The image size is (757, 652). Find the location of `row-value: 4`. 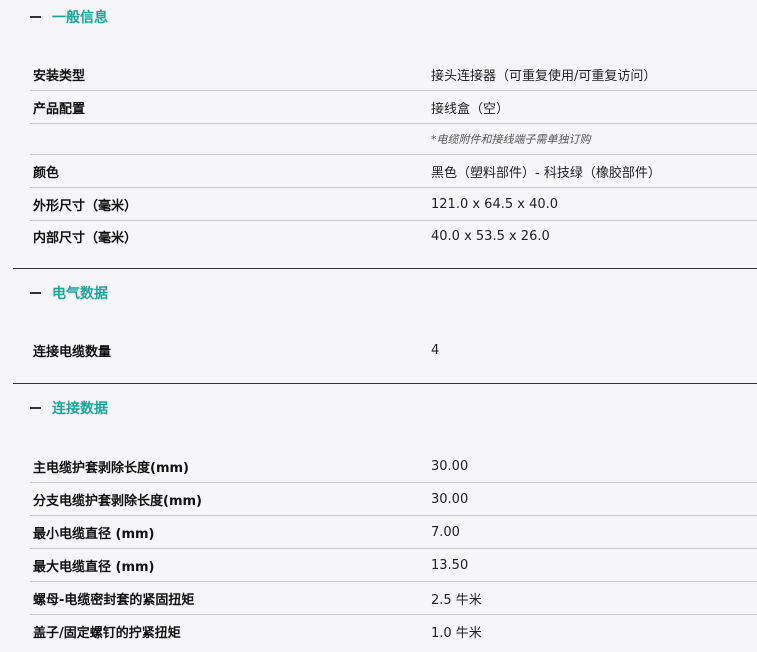

row-value: 4 is located at coordinates (435, 350).